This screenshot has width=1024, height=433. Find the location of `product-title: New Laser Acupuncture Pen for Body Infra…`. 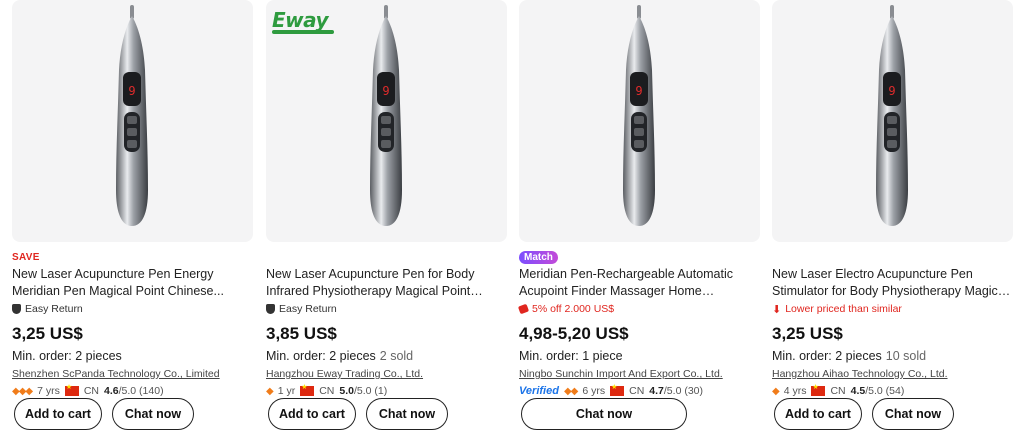

product-title: New Laser Acupuncture Pen for Body Infra… is located at coordinates (386, 283).